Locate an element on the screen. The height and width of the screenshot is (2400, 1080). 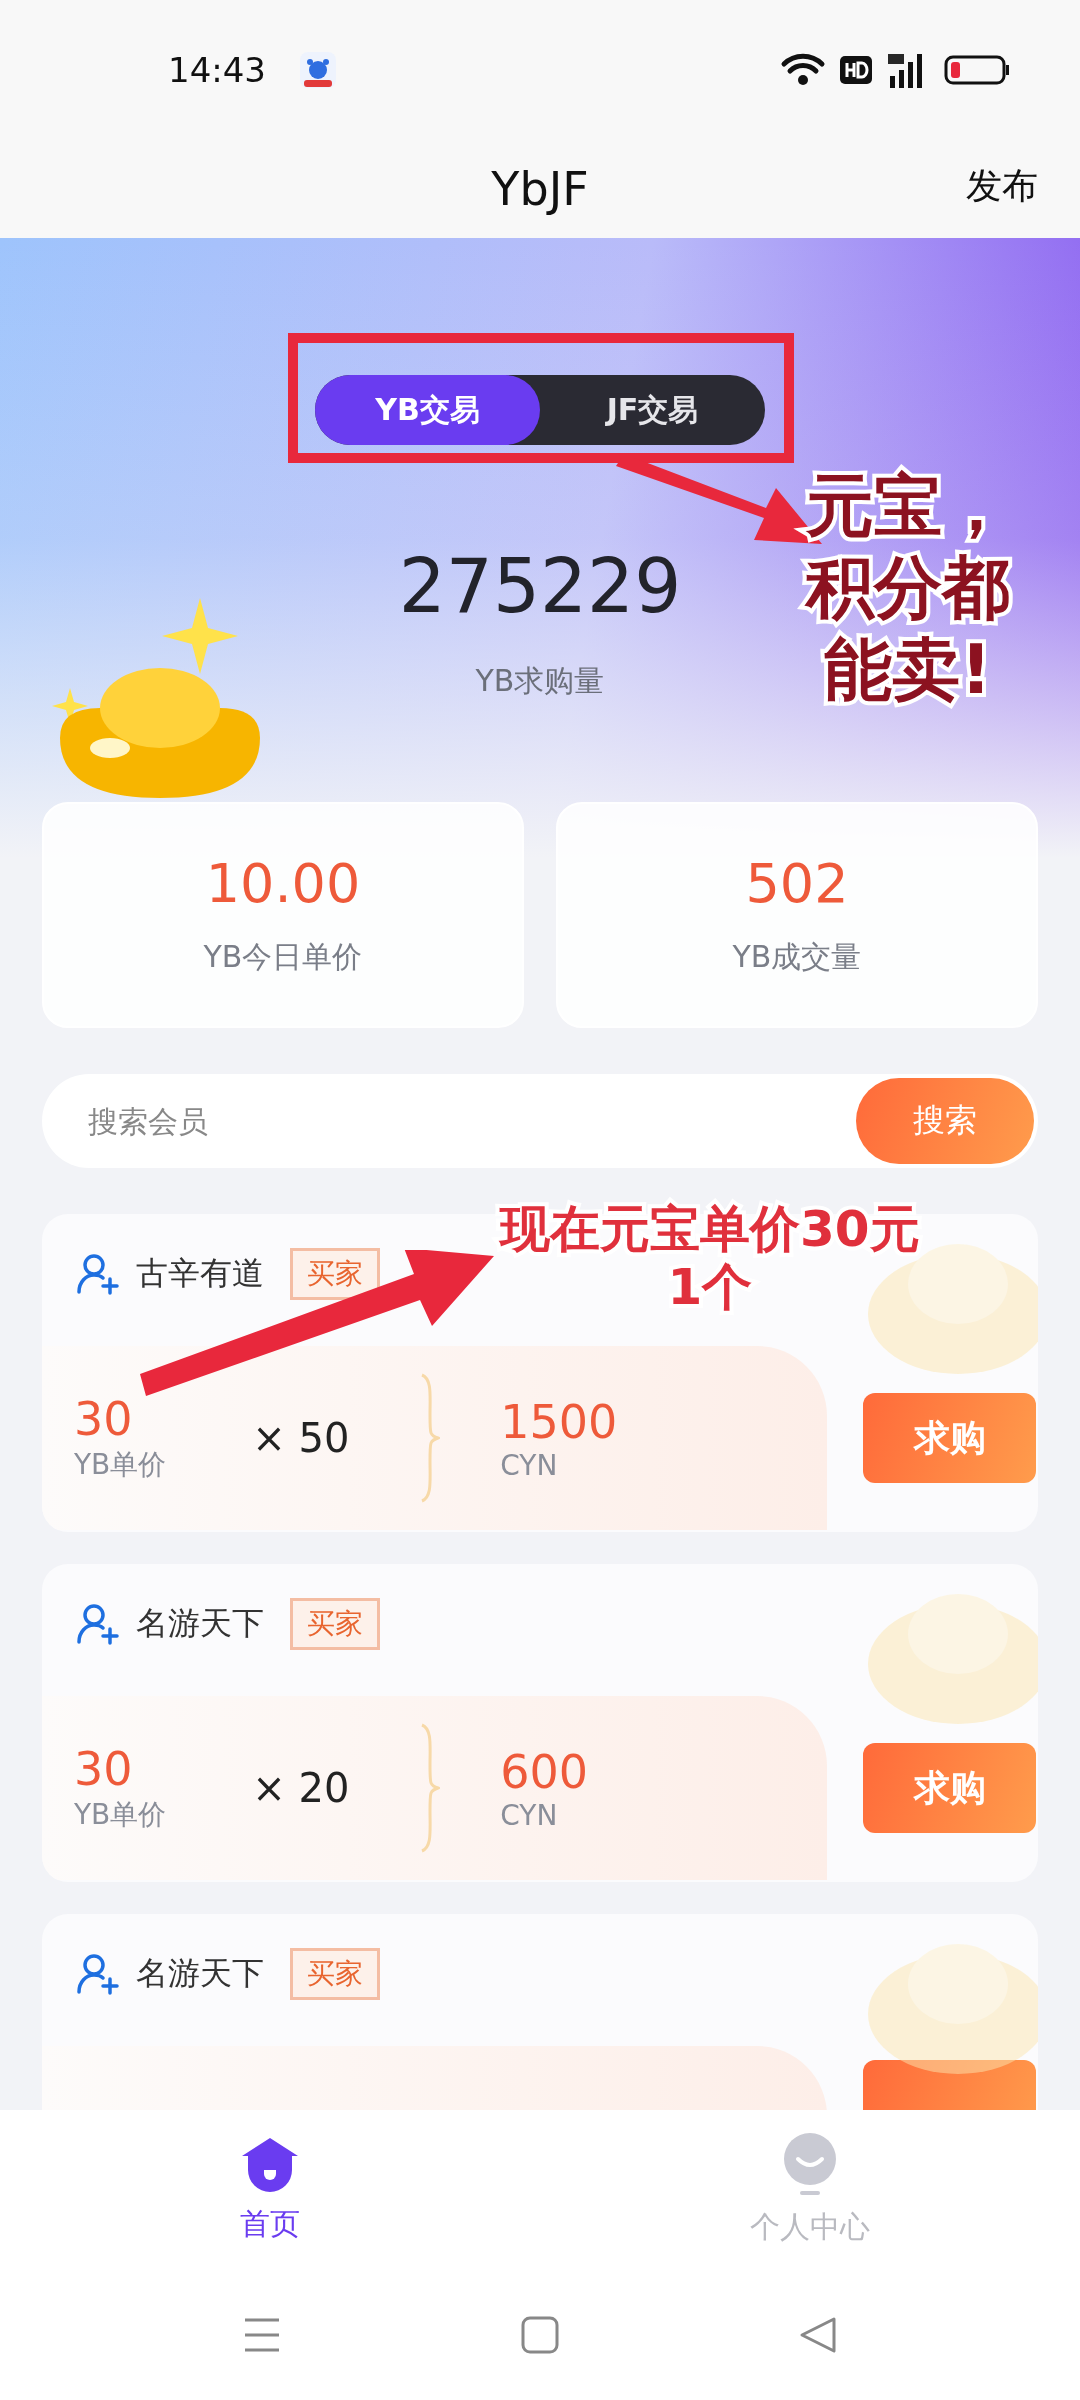
annotation-text: 现在元宝单价30元 1个 is located at coordinates (710, 1258).